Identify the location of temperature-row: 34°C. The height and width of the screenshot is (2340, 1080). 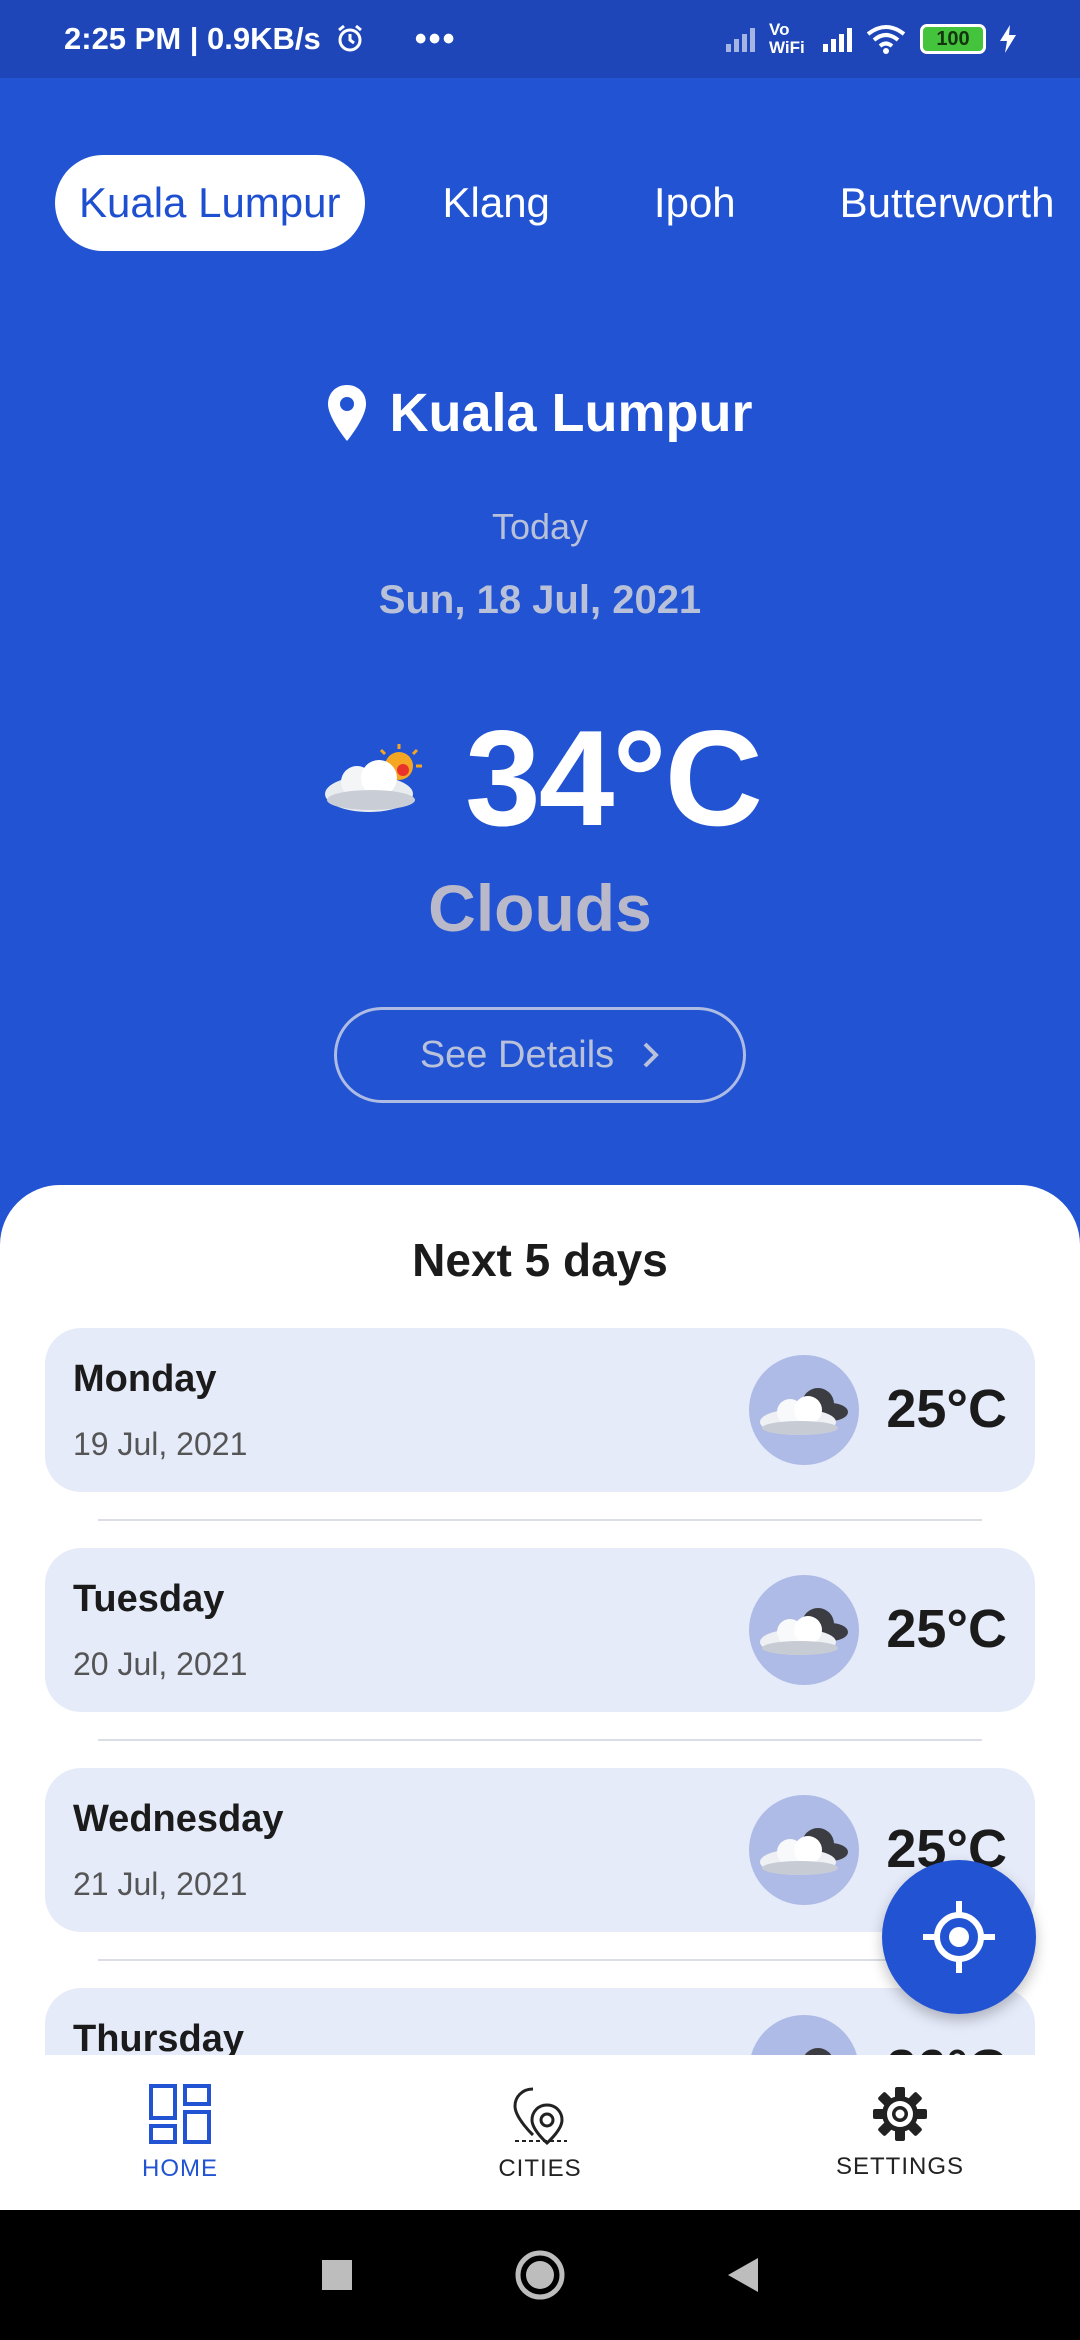
(540, 778).